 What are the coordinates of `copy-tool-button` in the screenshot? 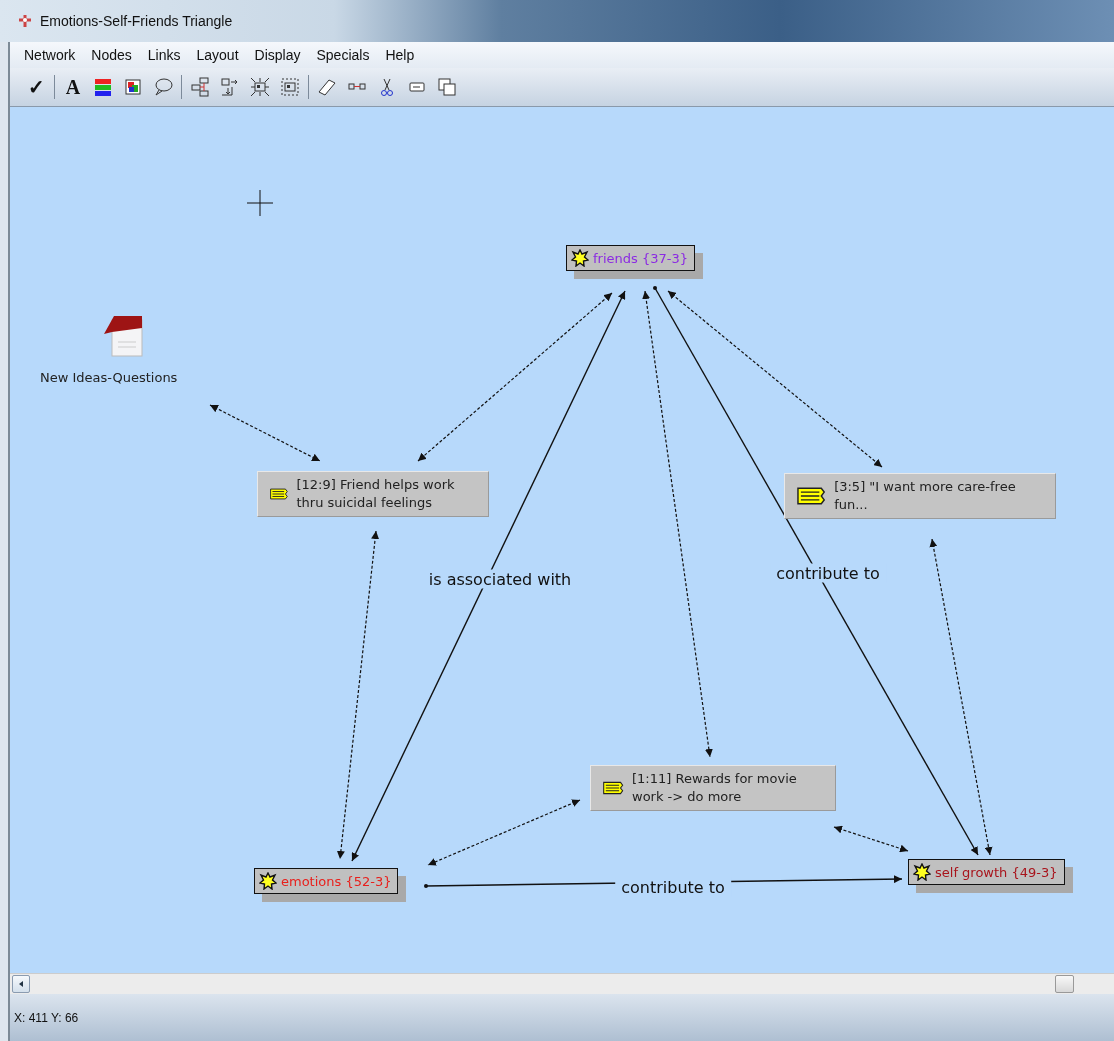 It's located at (447, 87).